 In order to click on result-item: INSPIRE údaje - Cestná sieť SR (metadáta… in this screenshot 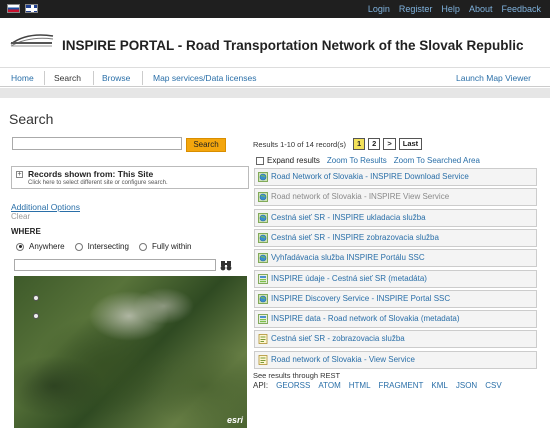, I will do `click(395, 278)`.